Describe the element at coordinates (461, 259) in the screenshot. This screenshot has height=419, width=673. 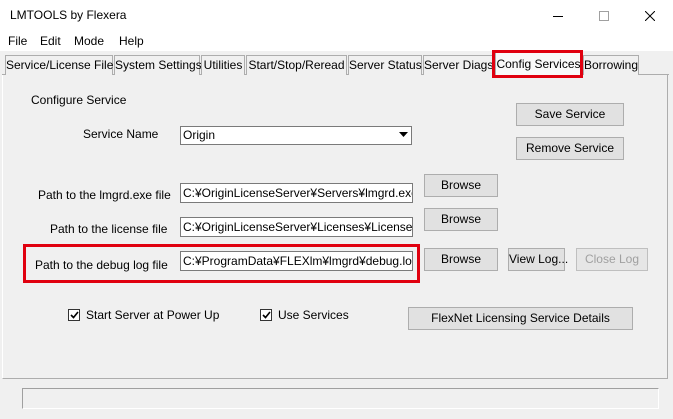
I see `debug-log-browse-button: Browse` at that location.